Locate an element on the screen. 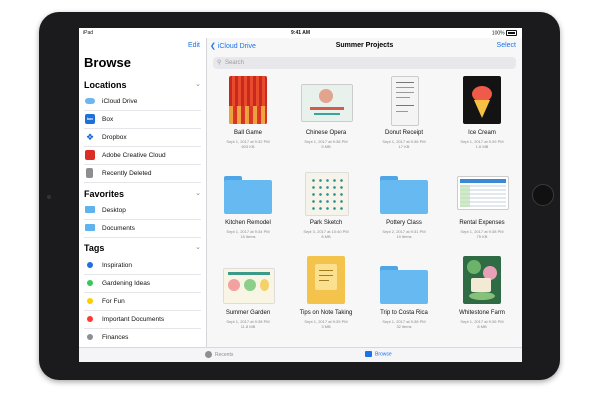  sidebar-tag-gardening-ideas: Gardening Ideas is located at coordinates (142, 284).